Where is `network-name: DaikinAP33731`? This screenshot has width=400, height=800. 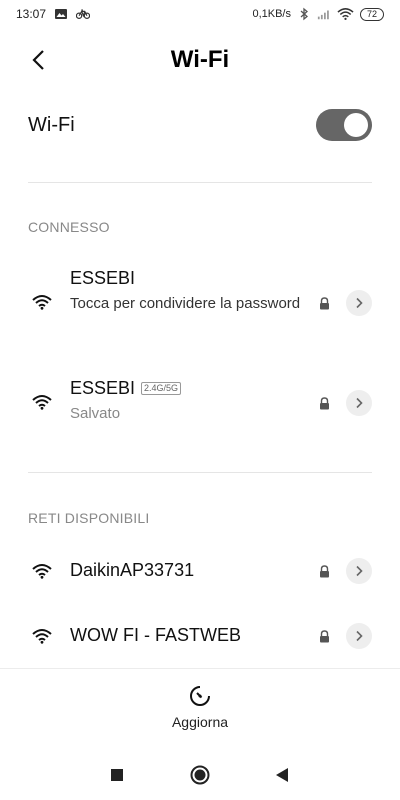 network-name: DaikinAP33731 is located at coordinates (195, 570).